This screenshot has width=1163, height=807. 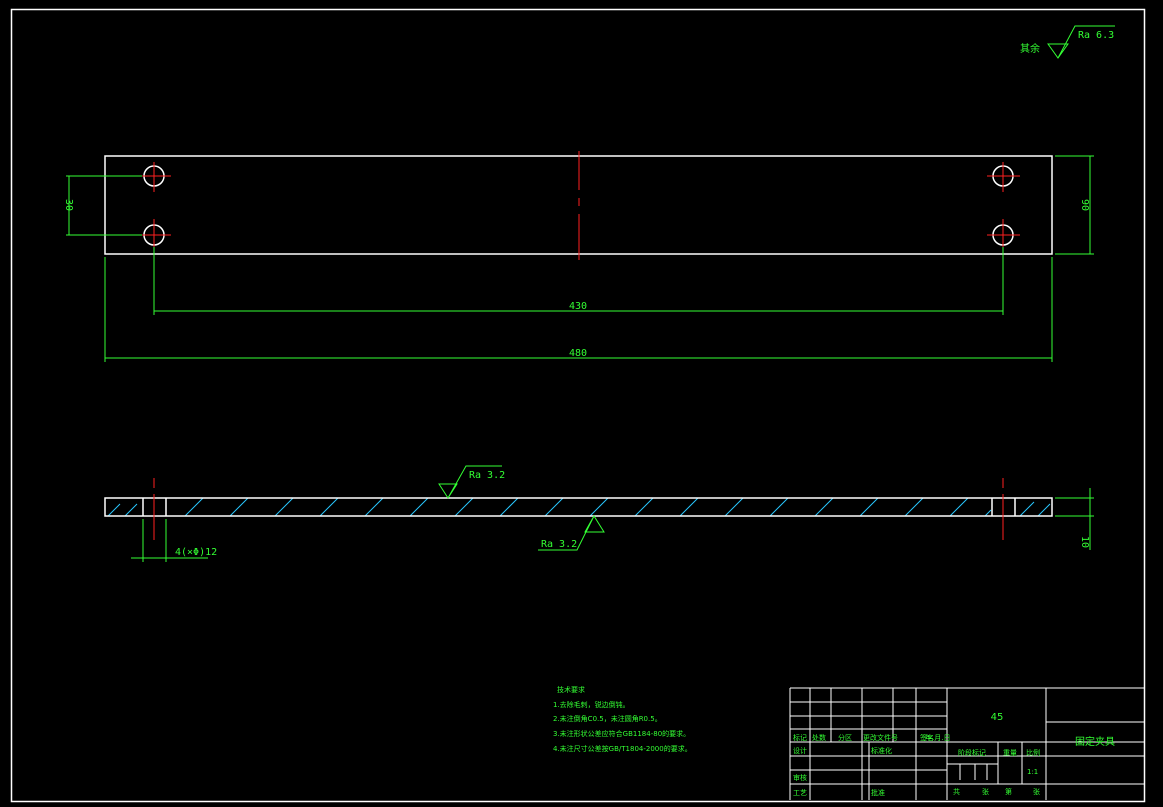 I want to click on section-outline, so click(x=578, y=507).